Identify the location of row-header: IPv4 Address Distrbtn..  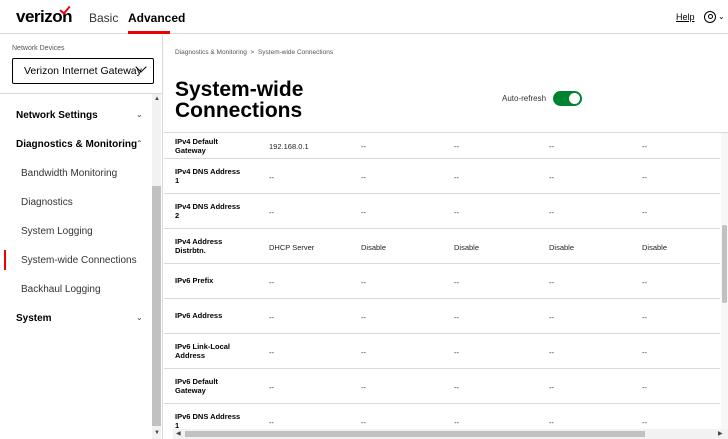
(199, 246).